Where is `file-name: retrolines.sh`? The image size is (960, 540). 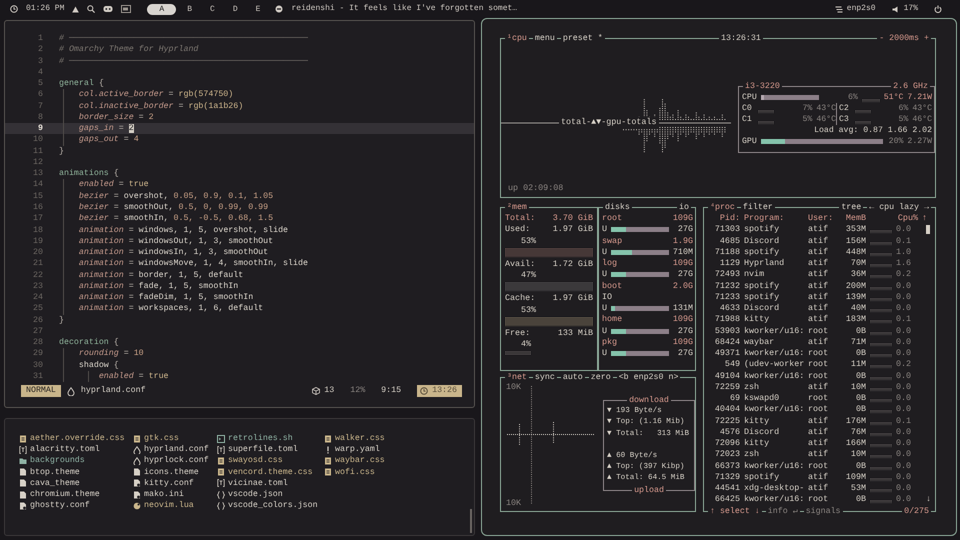 file-name: retrolines.sh is located at coordinates (260, 438).